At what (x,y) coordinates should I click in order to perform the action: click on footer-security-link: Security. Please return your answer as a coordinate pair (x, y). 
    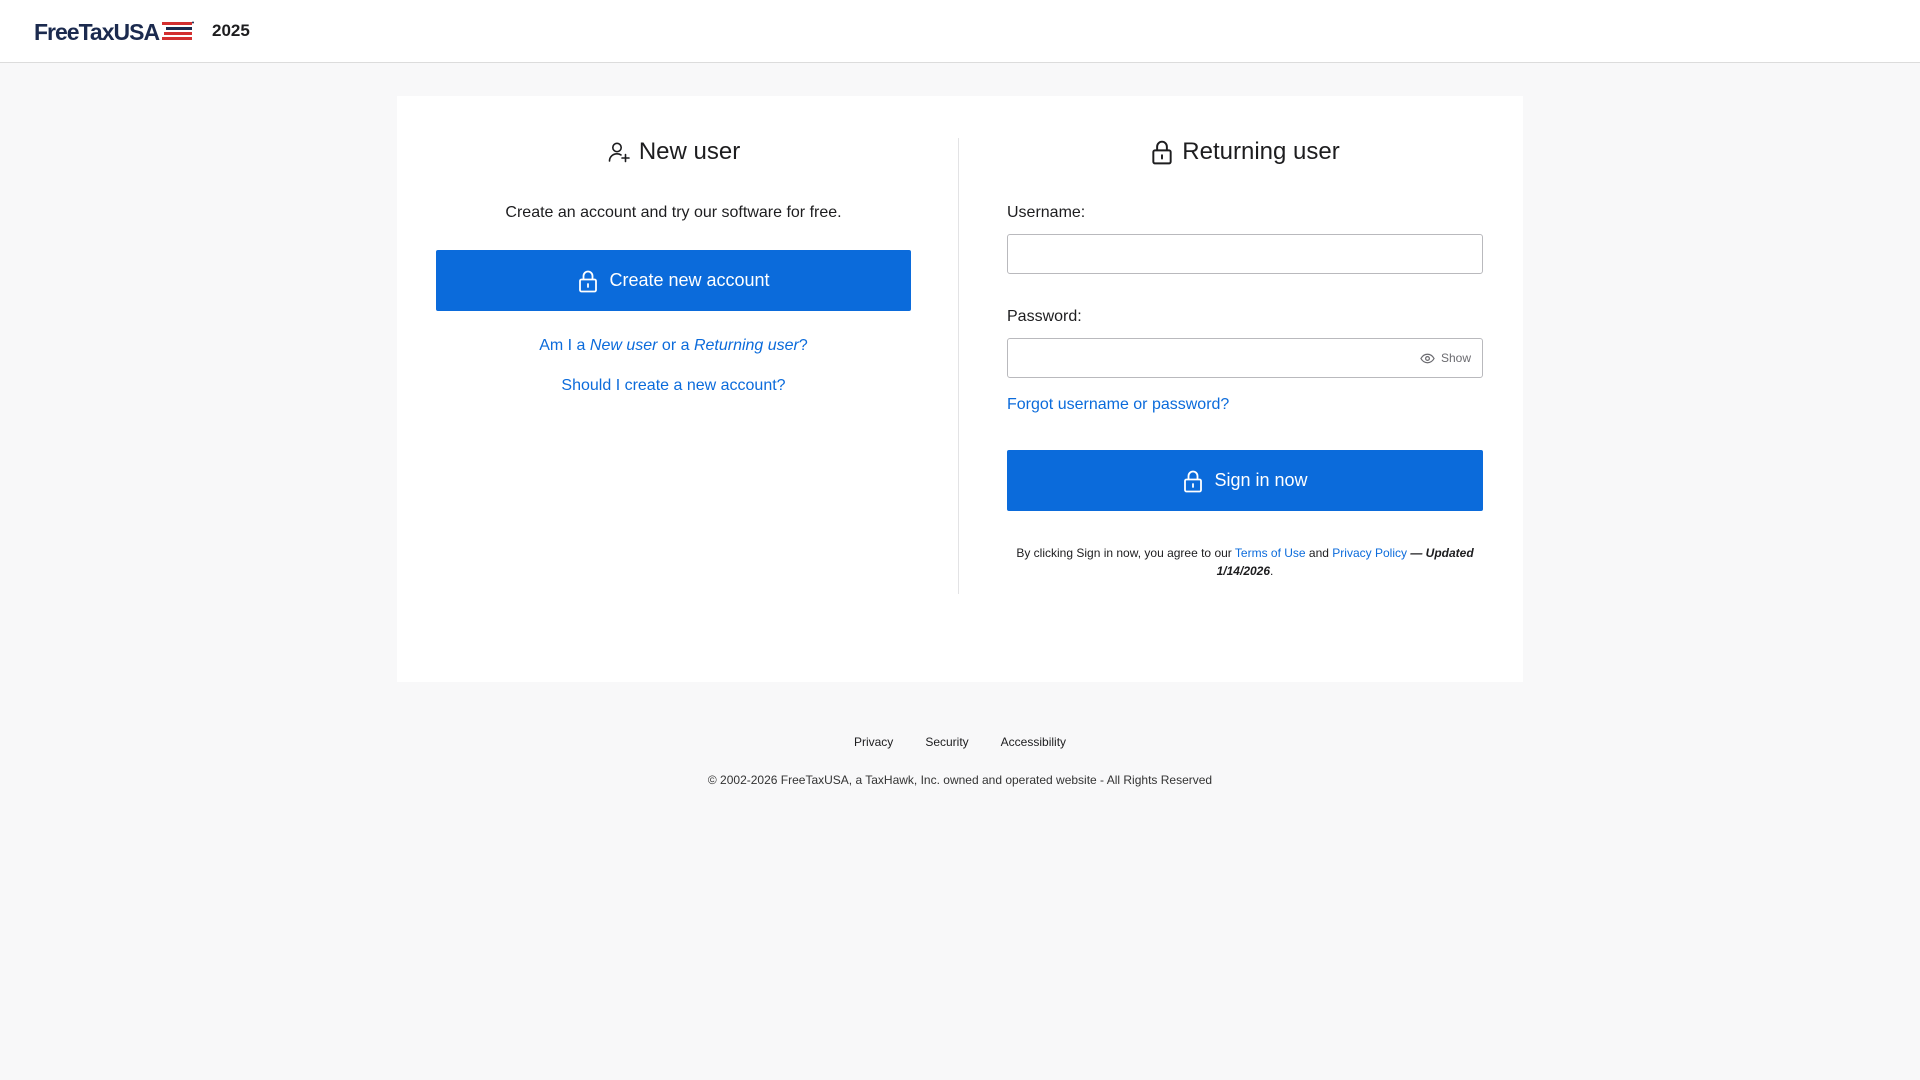
    Looking at the image, I should click on (946, 742).